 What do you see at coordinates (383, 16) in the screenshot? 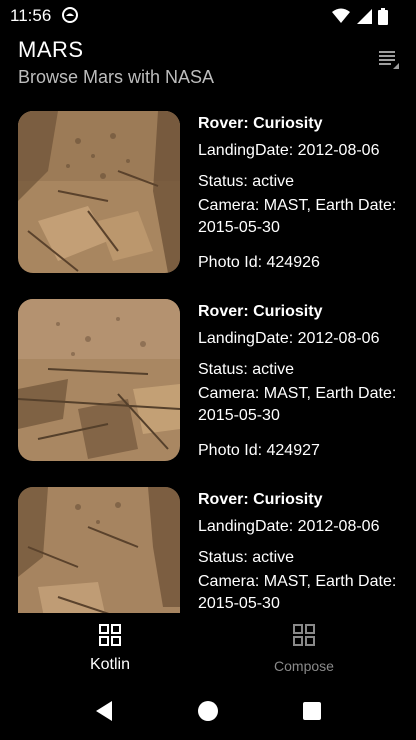
I see `battery-icon` at bounding box center [383, 16].